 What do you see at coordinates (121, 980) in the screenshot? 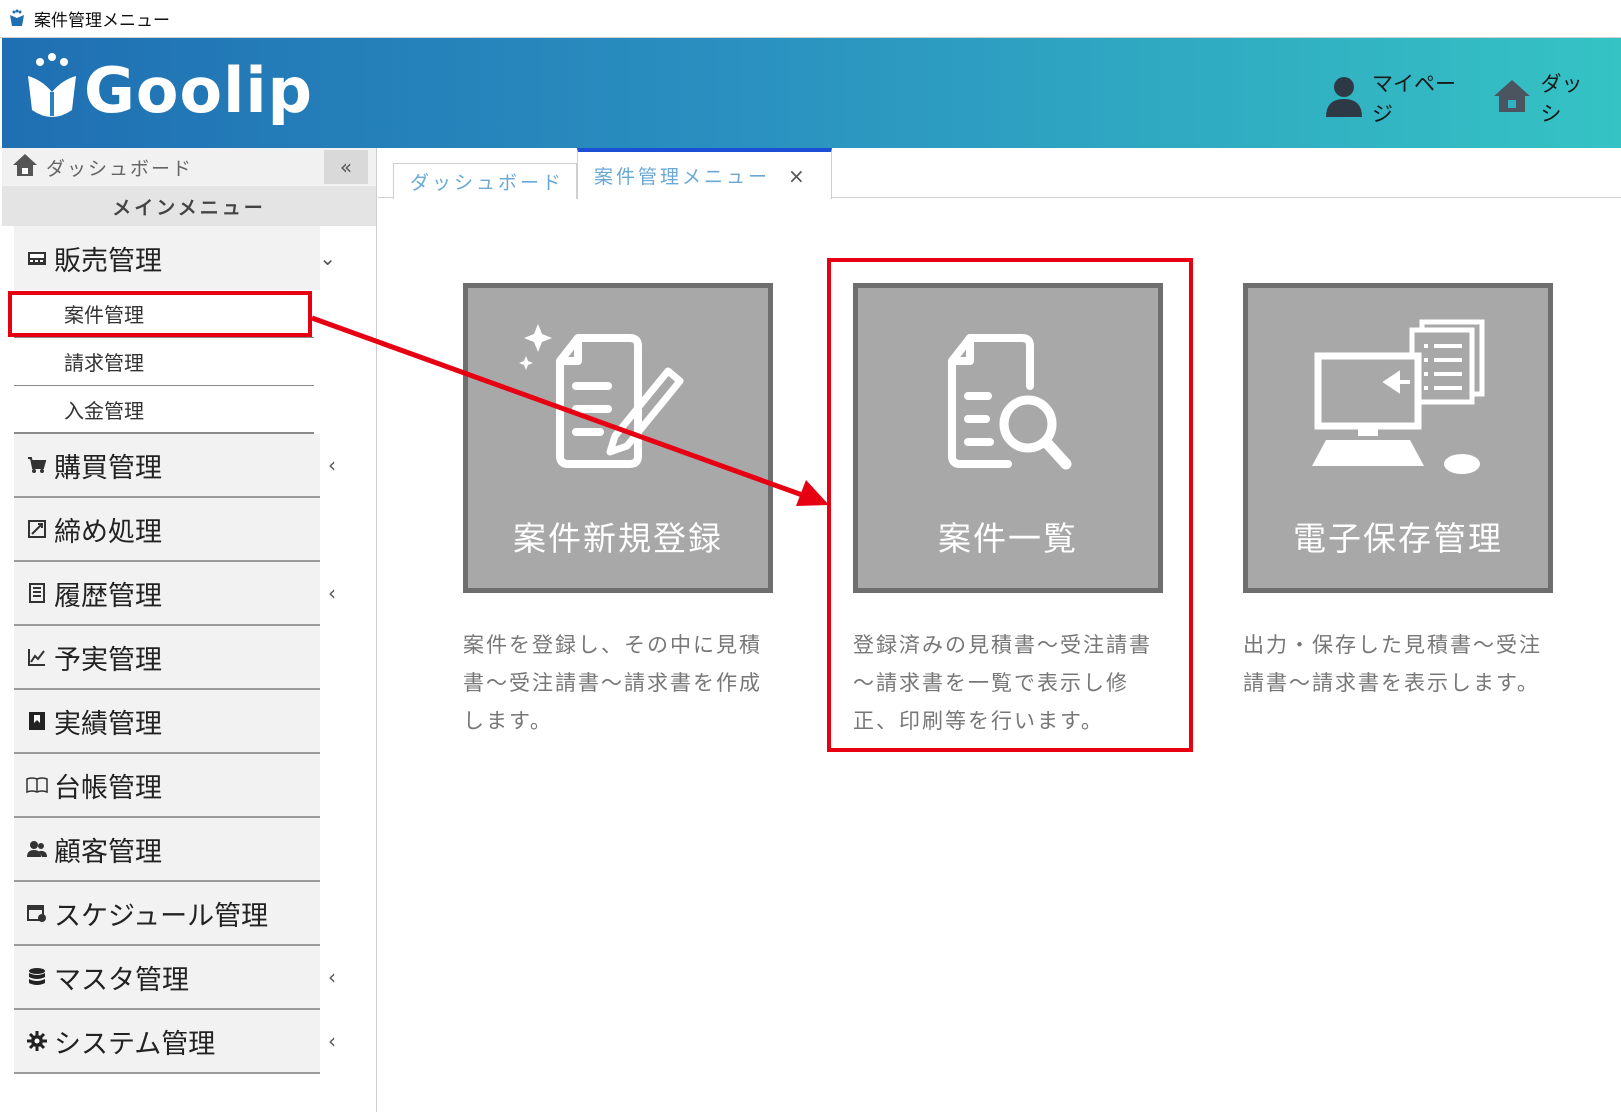
I see `sidebar-item-label: マスタ管理` at bounding box center [121, 980].